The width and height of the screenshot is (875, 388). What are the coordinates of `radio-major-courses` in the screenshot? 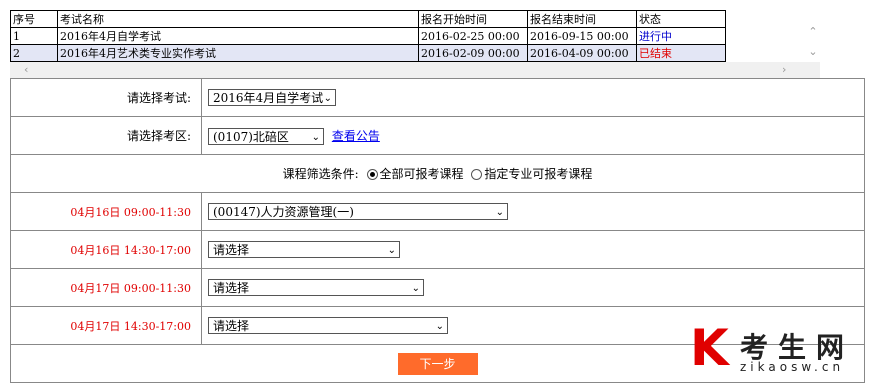 It's located at (477, 174).